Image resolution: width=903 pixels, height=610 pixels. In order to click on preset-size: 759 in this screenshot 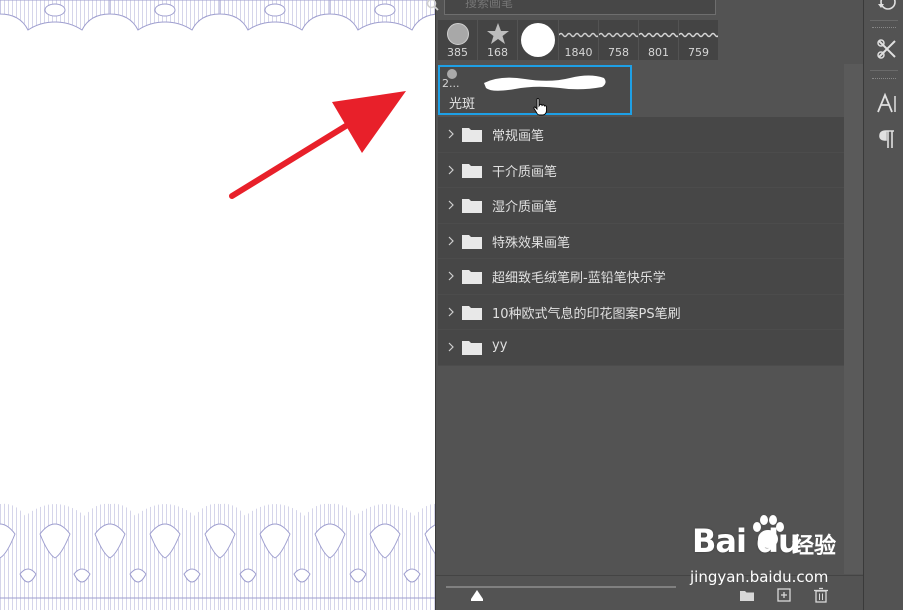, I will do `click(698, 52)`.